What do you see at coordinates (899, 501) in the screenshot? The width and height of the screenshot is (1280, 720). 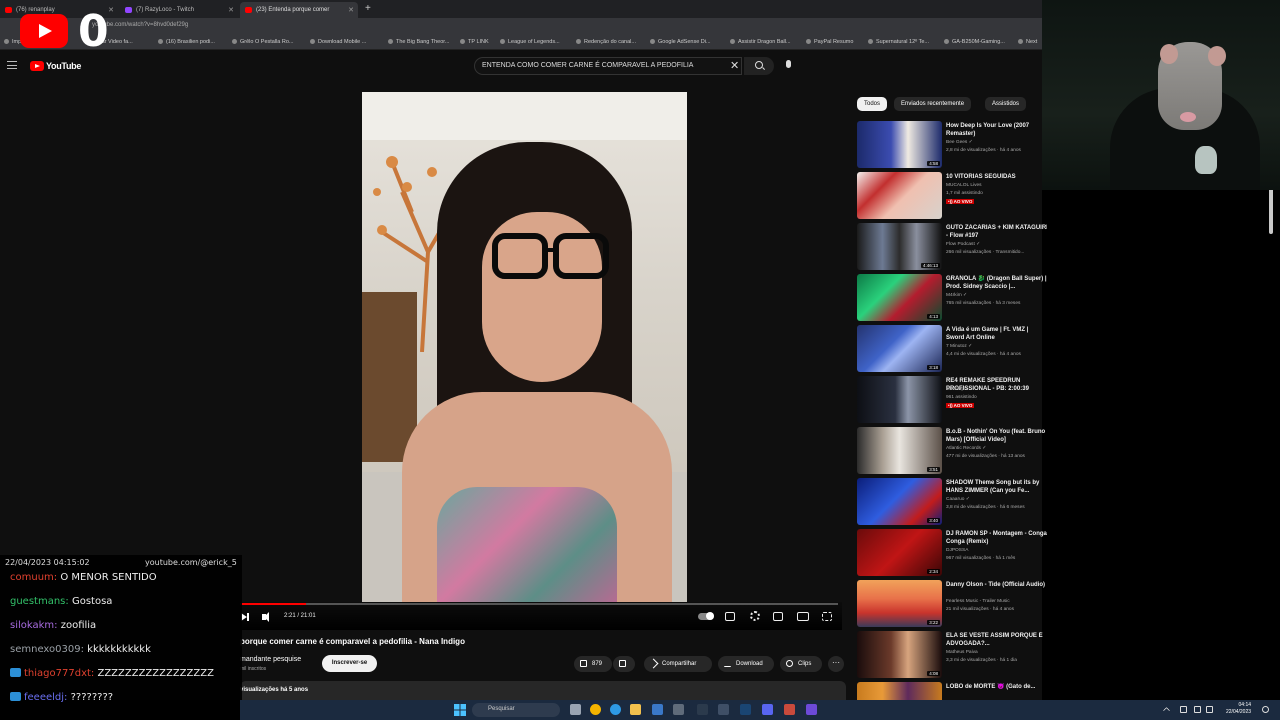 I see `video-thumbnail: 3:40` at bounding box center [899, 501].